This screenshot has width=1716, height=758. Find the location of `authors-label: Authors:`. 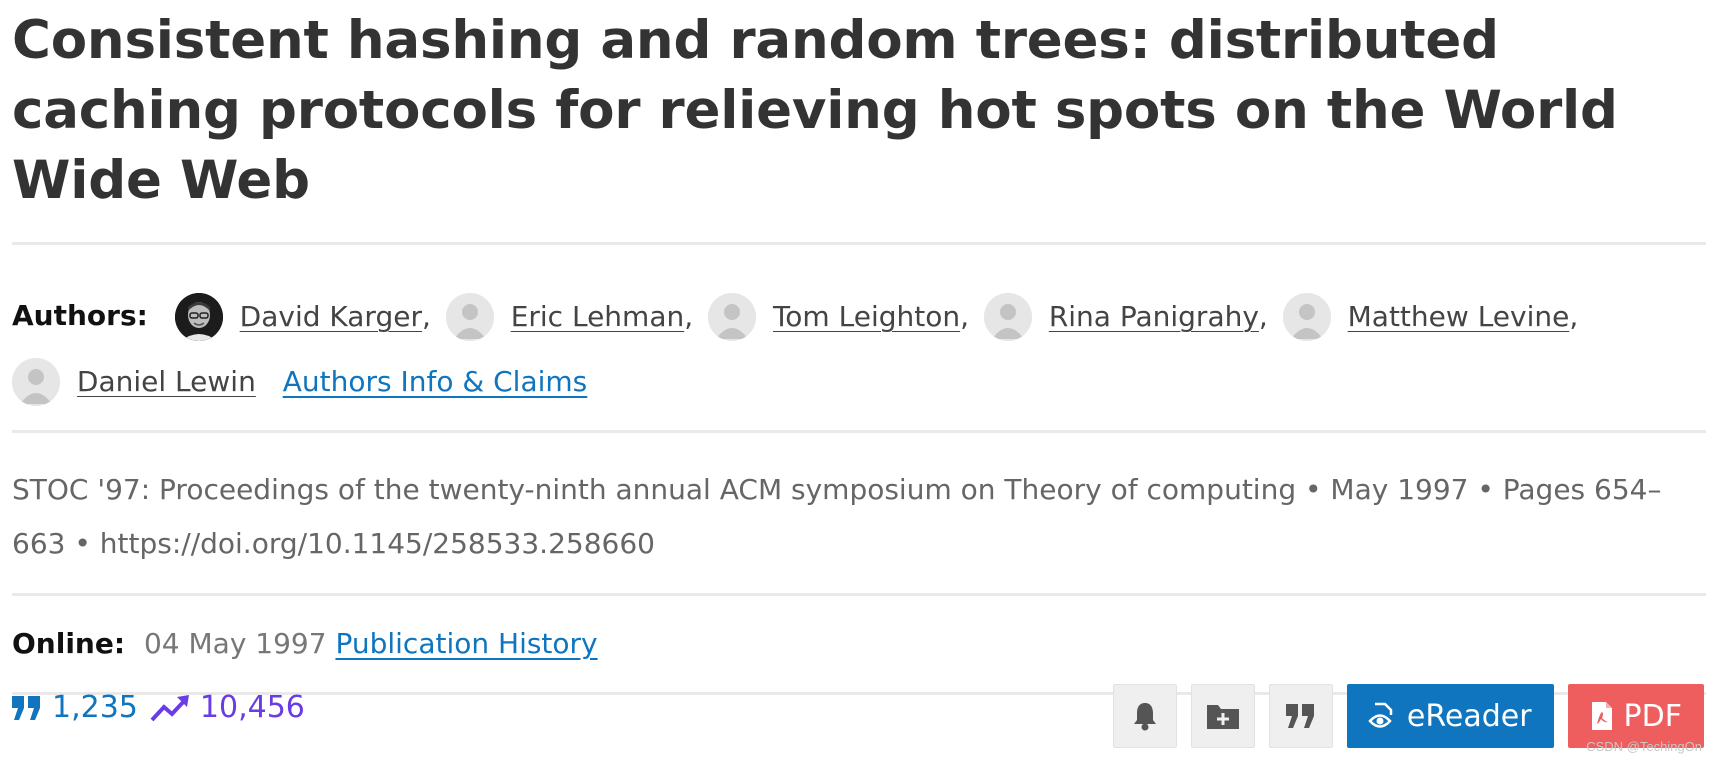

authors-label: Authors: is located at coordinates (80, 315).